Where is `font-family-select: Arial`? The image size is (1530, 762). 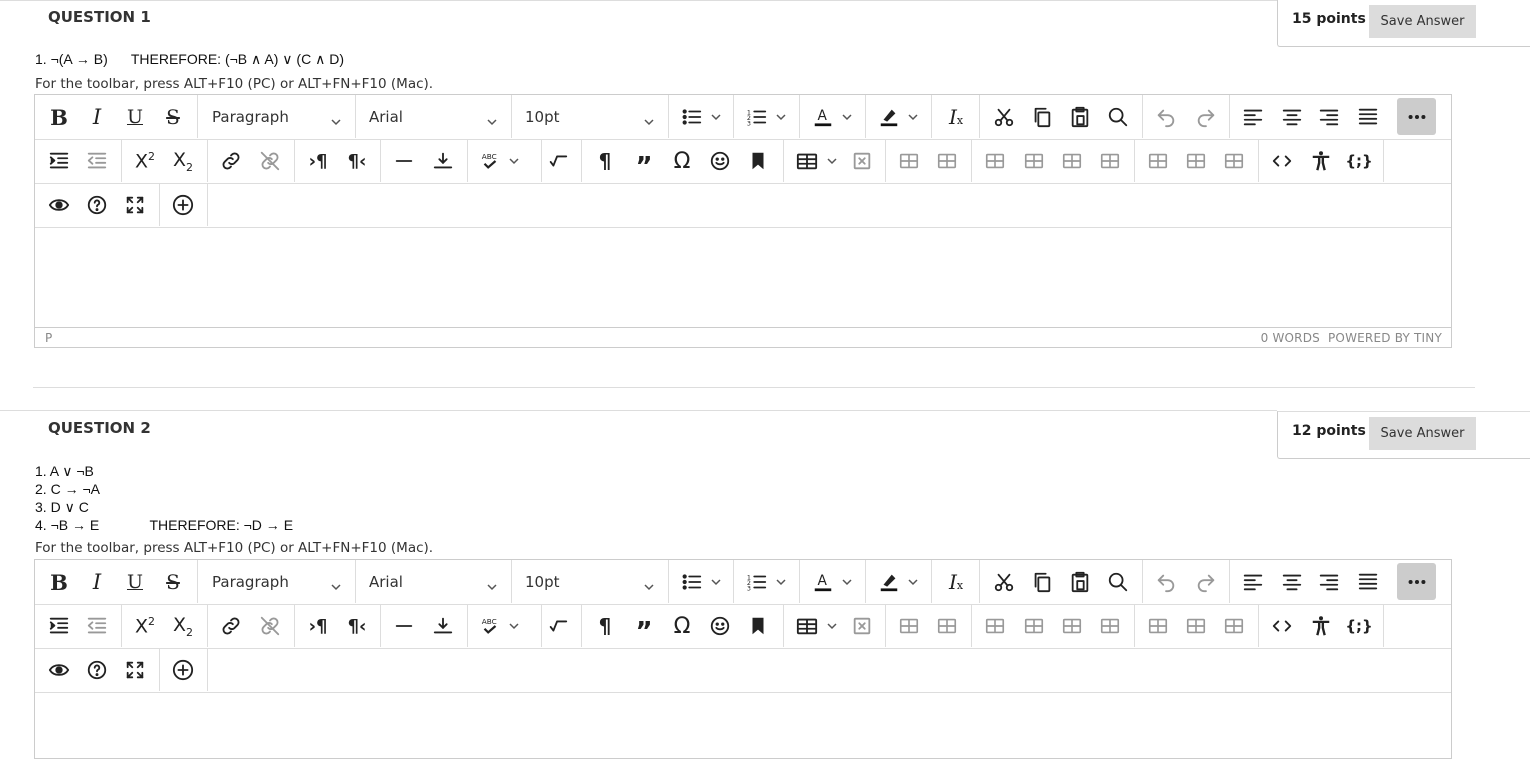 font-family-select: Arial is located at coordinates (433, 581).